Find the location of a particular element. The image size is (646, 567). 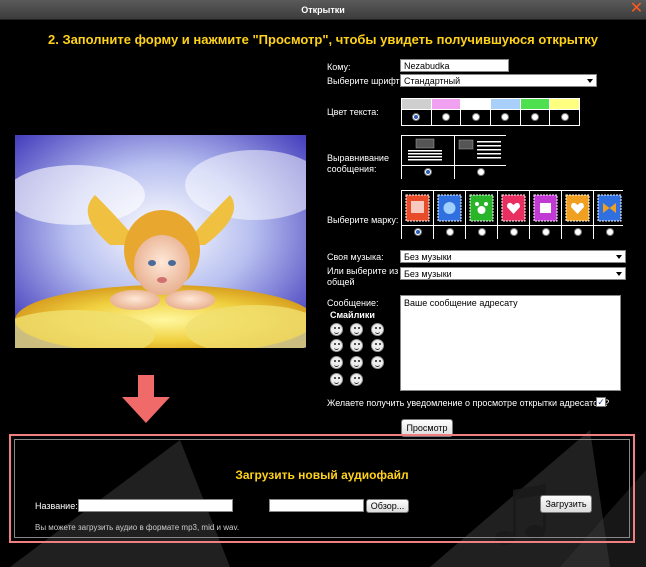

smileys-label: Смайлики is located at coordinates (352, 315).